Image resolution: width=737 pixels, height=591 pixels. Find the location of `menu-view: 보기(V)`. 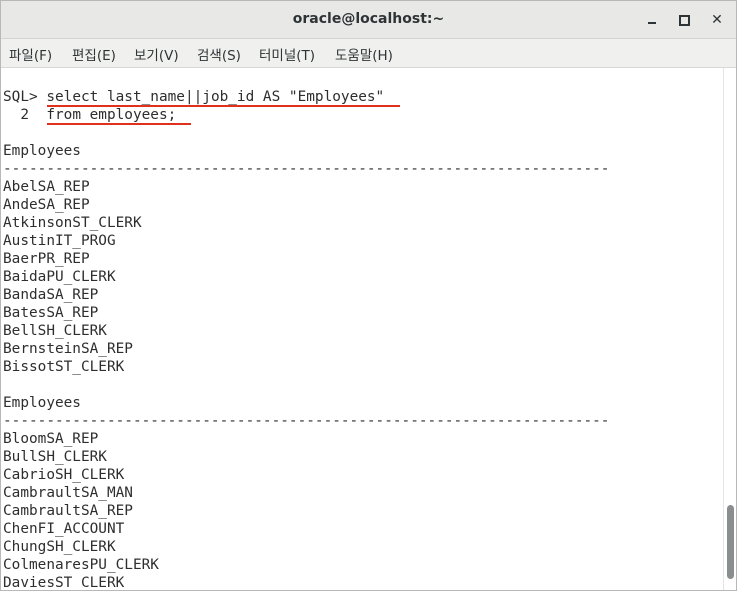

menu-view: 보기(V) is located at coordinates (156, 54).